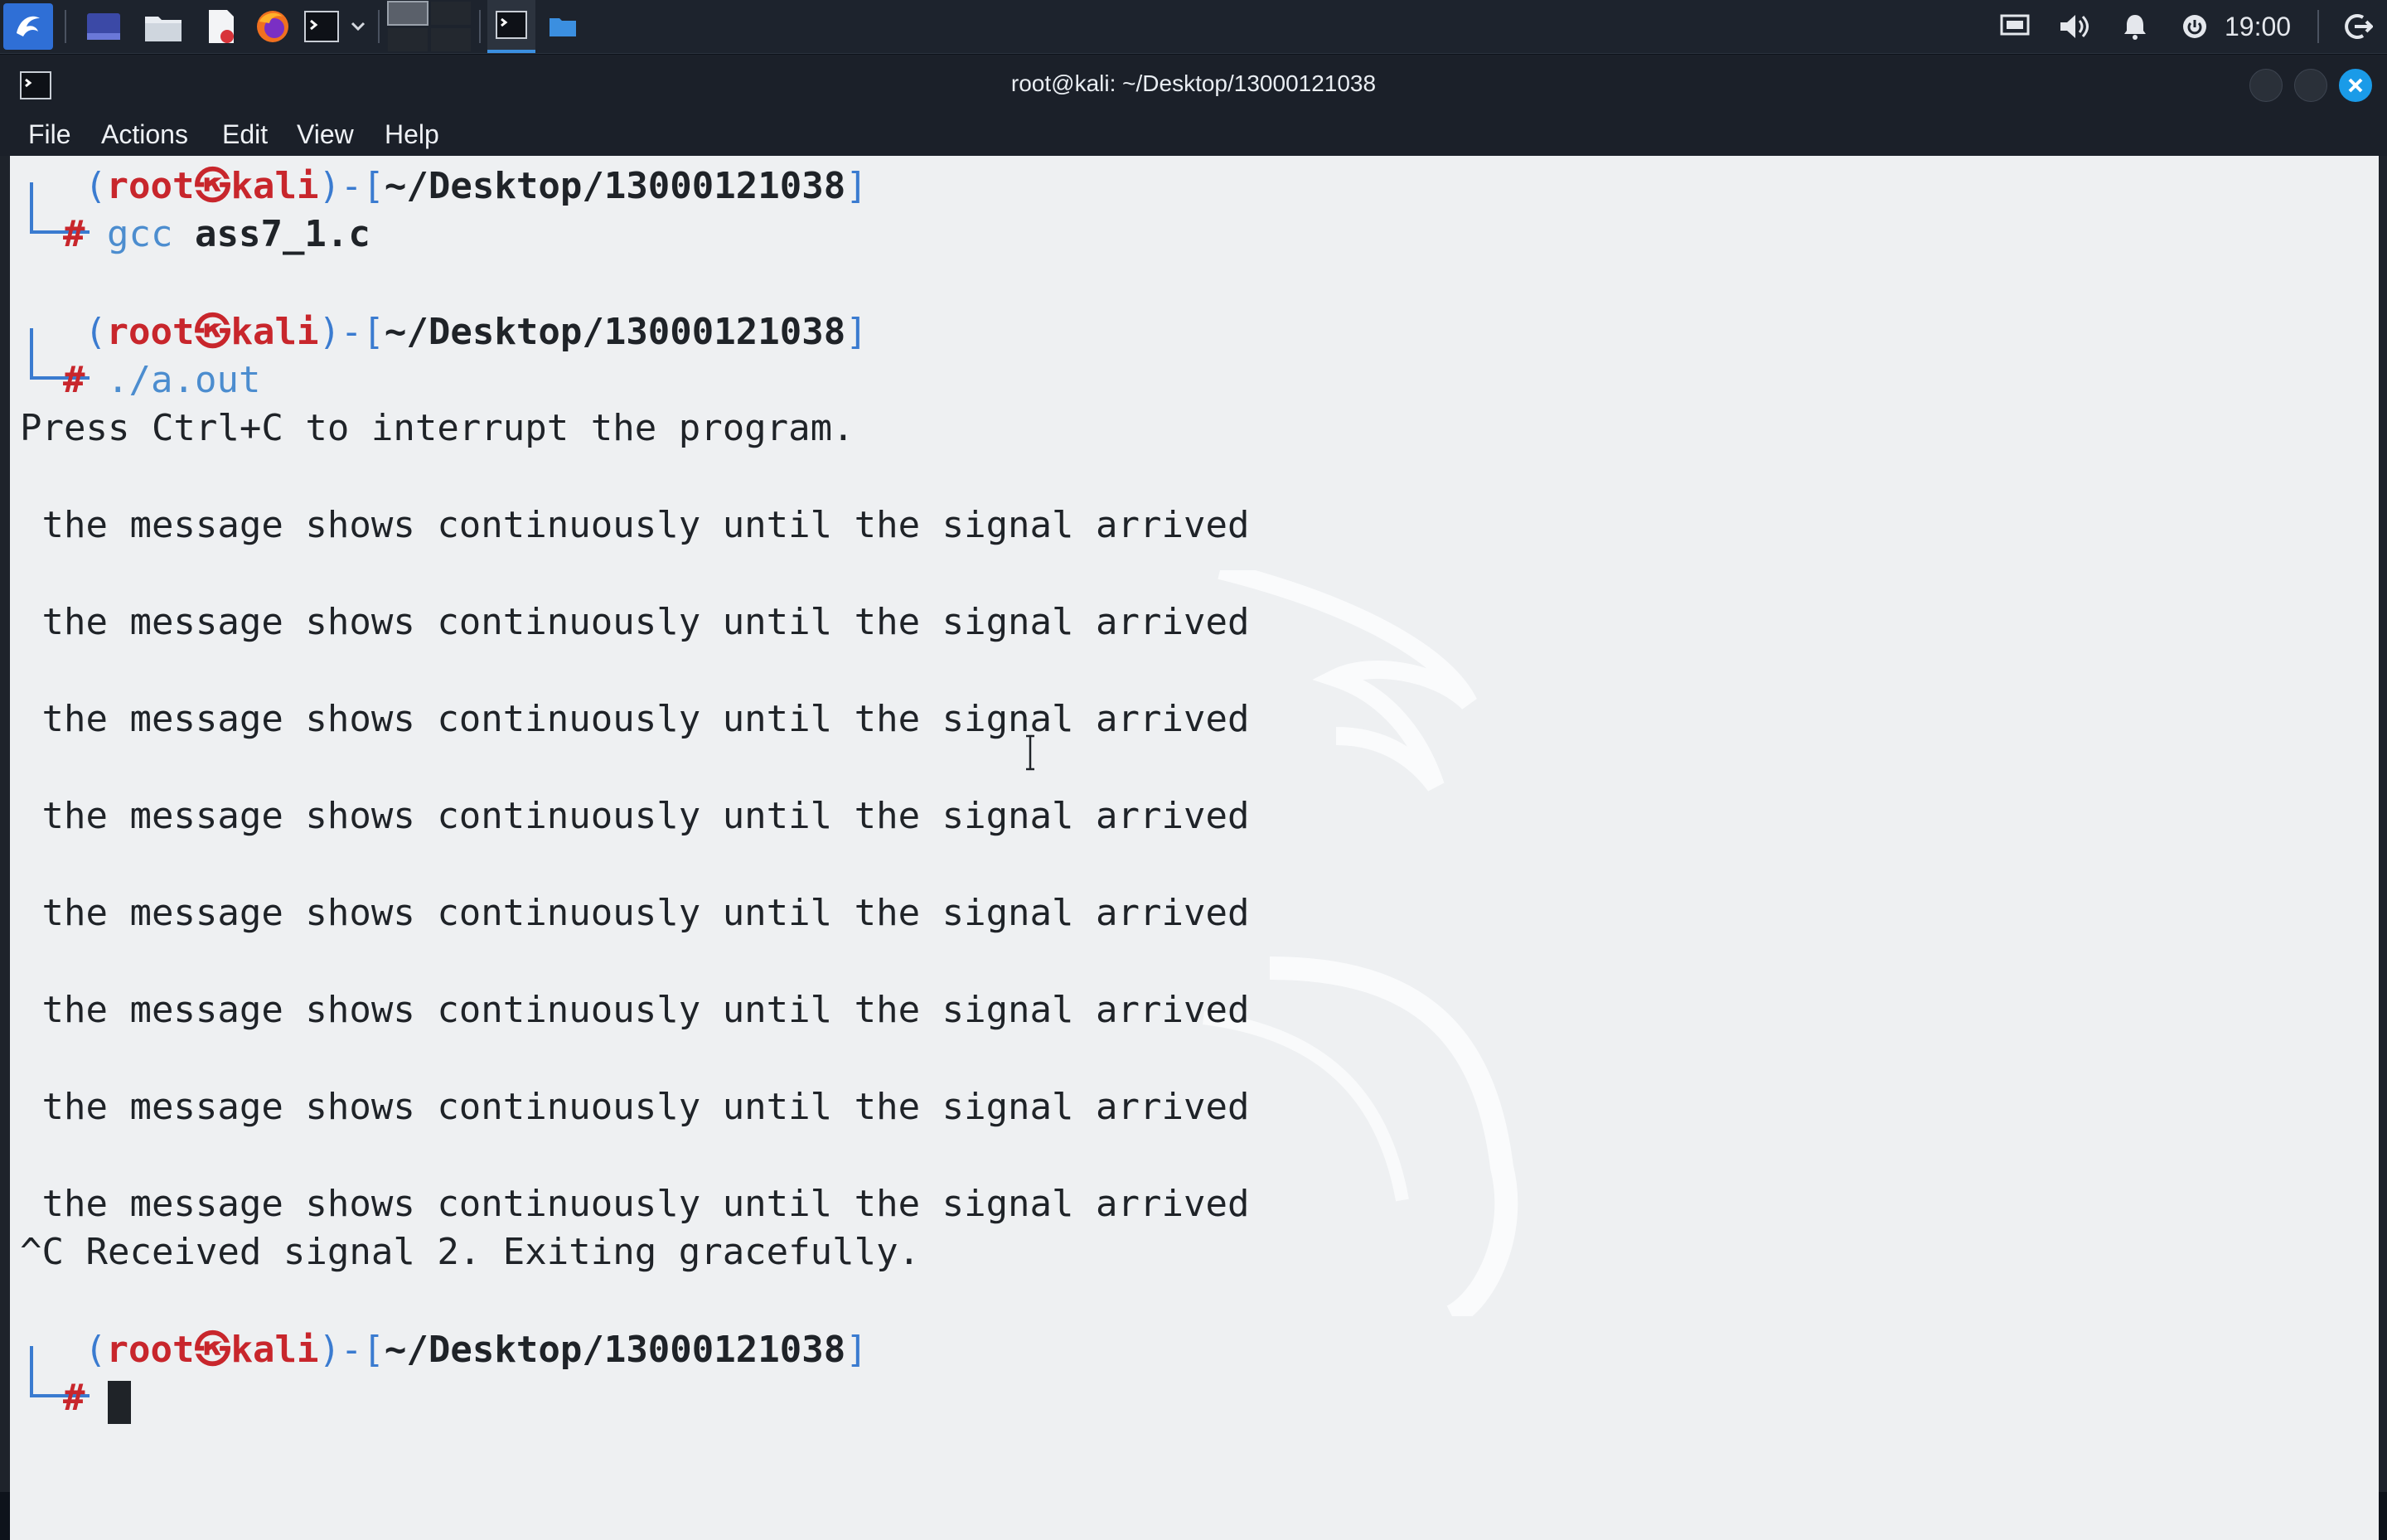  Describe the element at coordinates (2135, 26) in the screenshot. I see `notification-bell-icon` at that location.